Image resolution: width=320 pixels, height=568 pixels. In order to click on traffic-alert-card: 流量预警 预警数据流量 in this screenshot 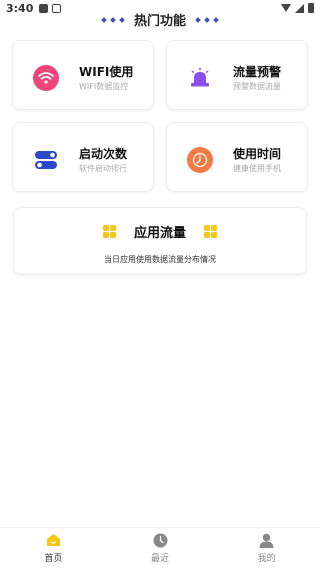, I will do `click(237, 75)`.